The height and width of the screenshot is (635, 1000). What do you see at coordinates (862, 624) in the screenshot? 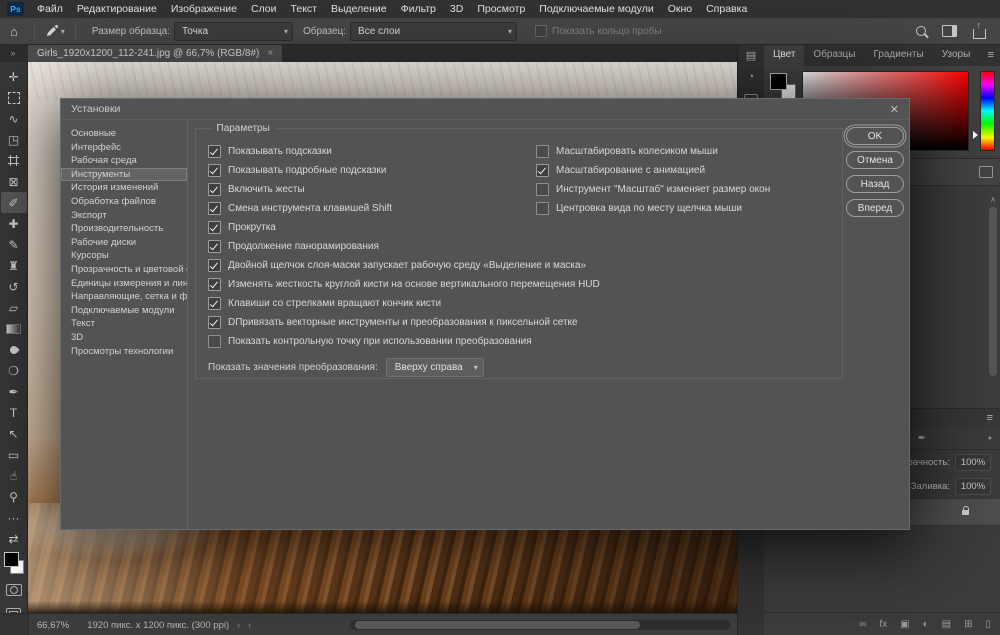
I see `link-layers-icon: ∞` at bounding box center [862, 624].